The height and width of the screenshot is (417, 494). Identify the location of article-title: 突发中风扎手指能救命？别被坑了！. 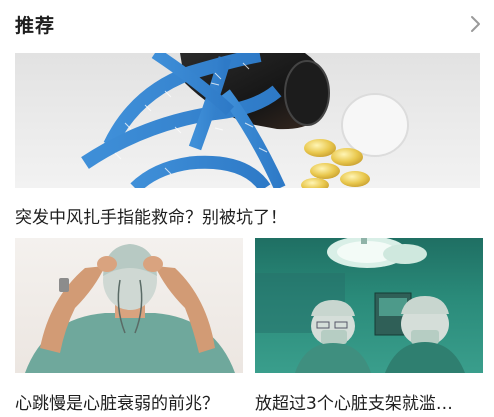
(250, 215).